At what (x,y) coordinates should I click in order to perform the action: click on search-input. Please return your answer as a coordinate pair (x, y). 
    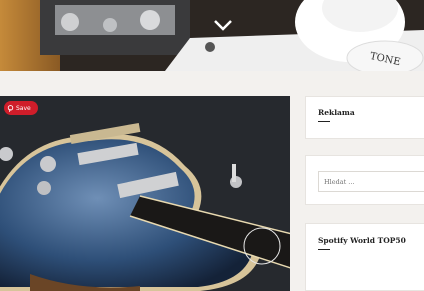
    Looking at the image, I should click on (371, 181).